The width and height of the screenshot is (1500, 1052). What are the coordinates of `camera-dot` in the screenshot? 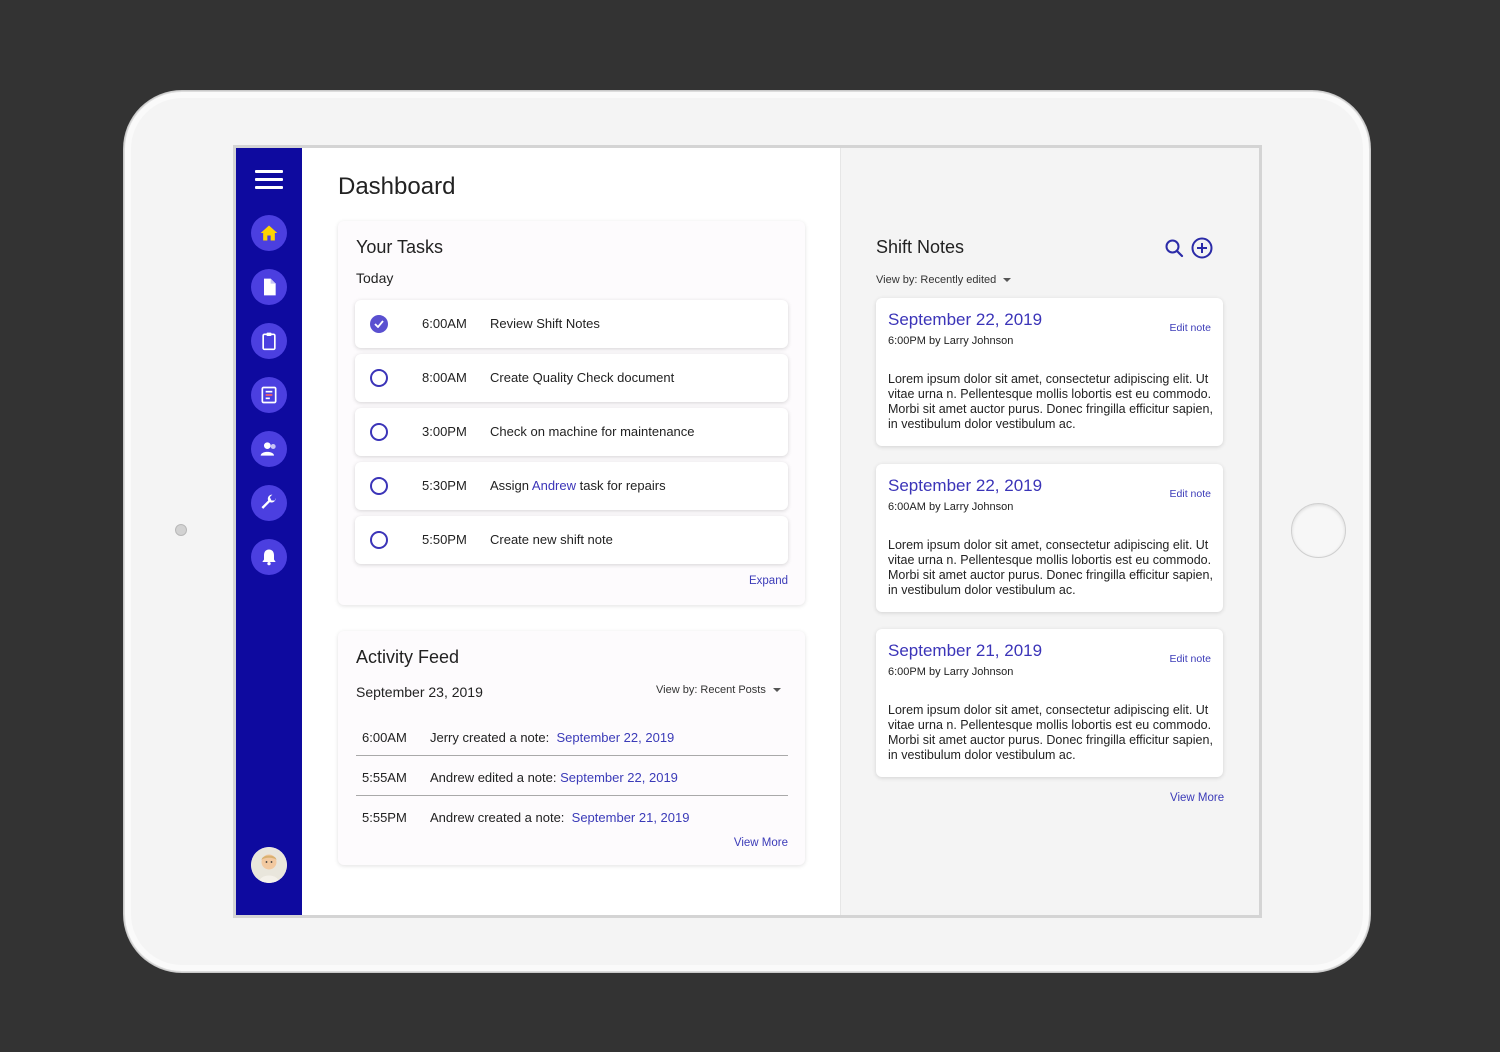 It's located at (181, 530).